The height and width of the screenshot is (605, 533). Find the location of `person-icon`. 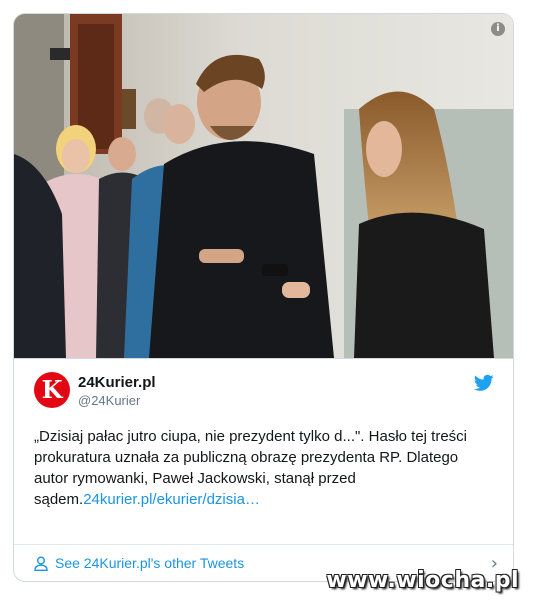

person-icon is located at coordinates (41, 563).